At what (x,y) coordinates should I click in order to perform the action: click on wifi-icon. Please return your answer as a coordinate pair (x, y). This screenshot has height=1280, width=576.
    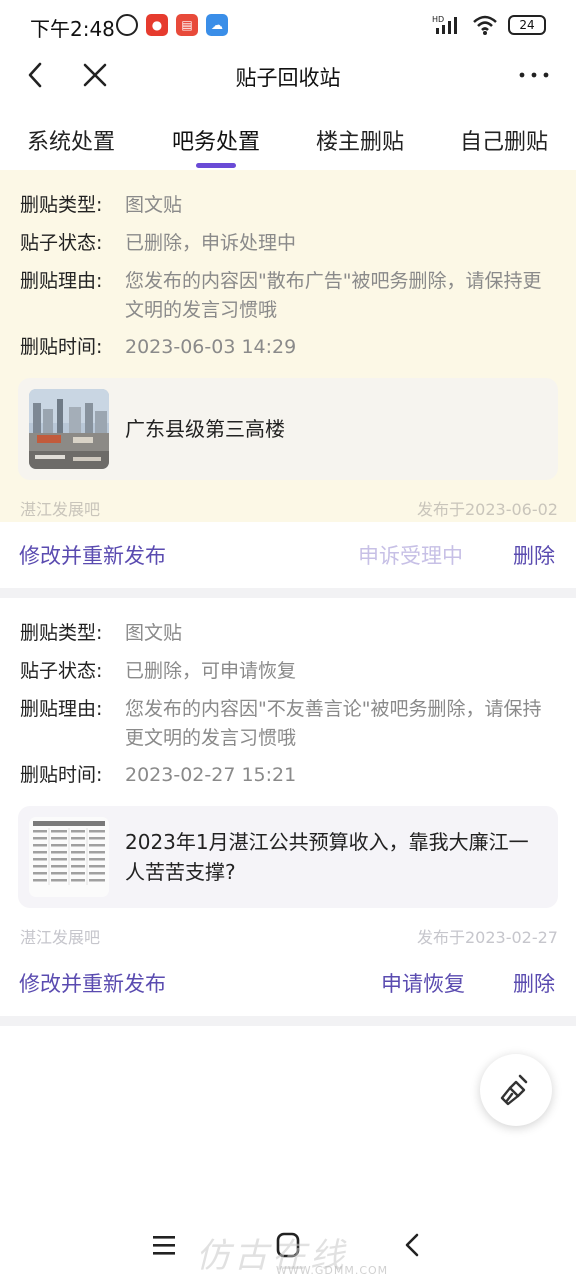
    Looking at the image, I should click on (485, 25).